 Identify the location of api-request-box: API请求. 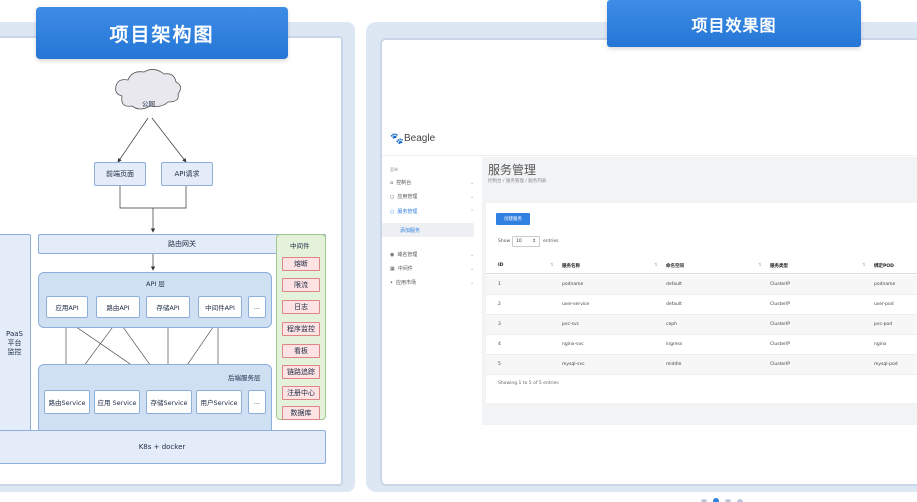
(187, 174).